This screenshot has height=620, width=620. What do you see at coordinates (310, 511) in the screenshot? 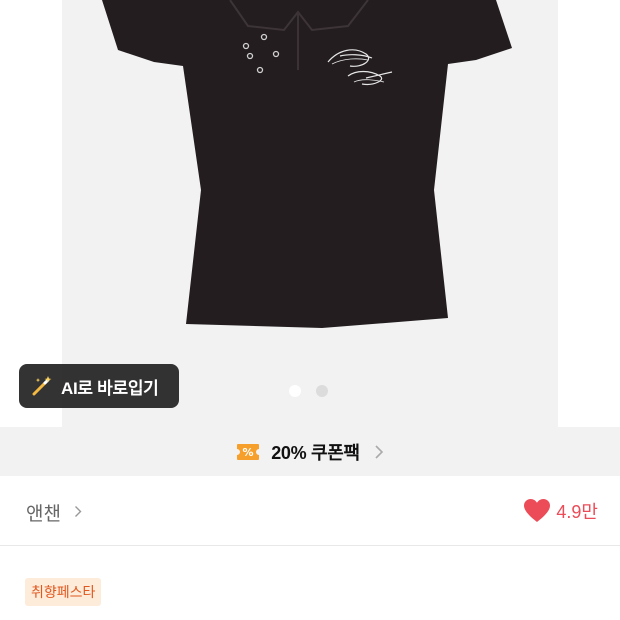
I see `seller-row: 앤챈 4.9만` at bounding box center [310, 511].